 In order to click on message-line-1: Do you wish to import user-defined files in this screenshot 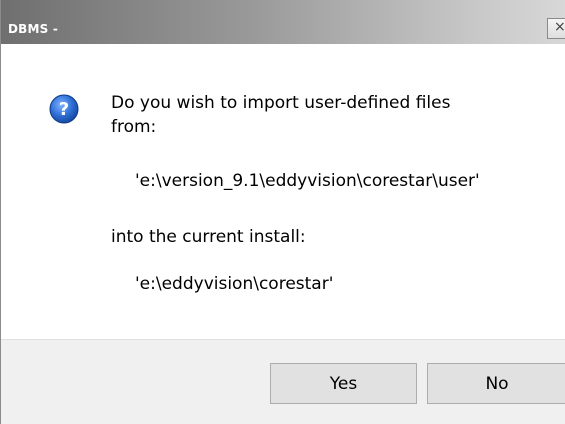, I will do `click(281, 103)`.